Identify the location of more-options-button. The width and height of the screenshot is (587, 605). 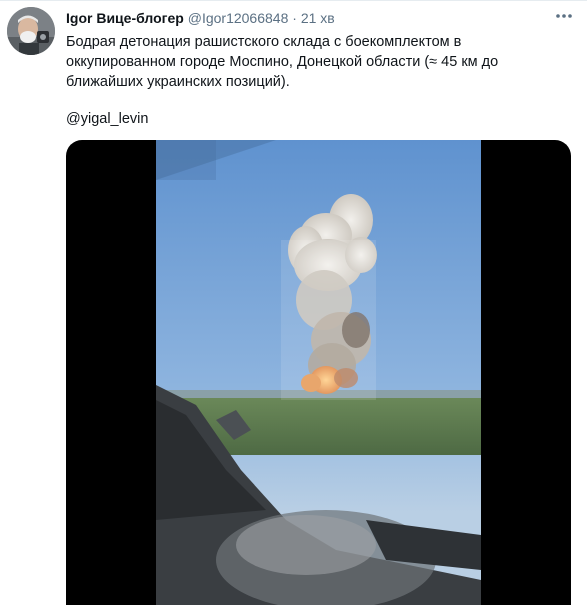
(564, 16).